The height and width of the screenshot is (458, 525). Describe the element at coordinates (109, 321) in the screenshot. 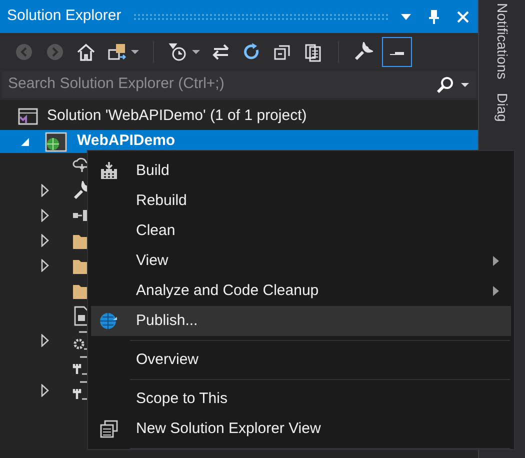

I see `globe-icon` at that location.